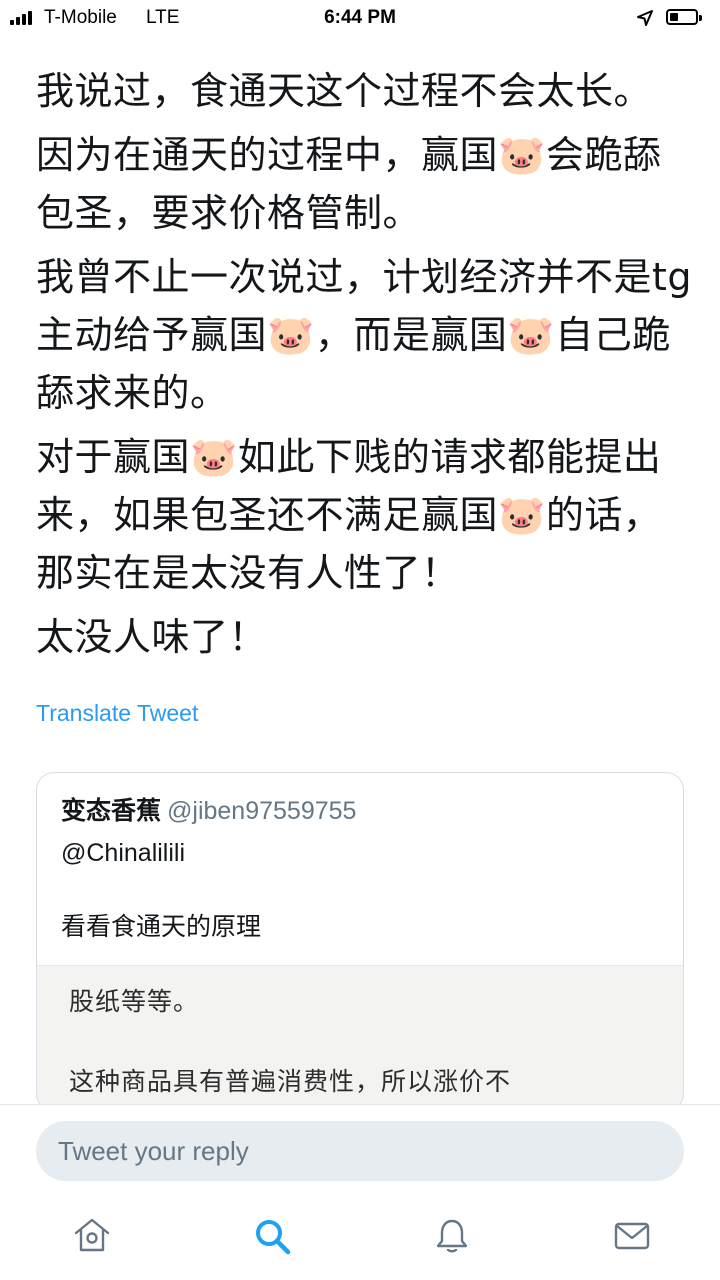  What do you see at coordinates (123, 853) in the screenshot?
I see `quoted-tweet-mention: @Chinalilili` at bounding box center [123, 853].